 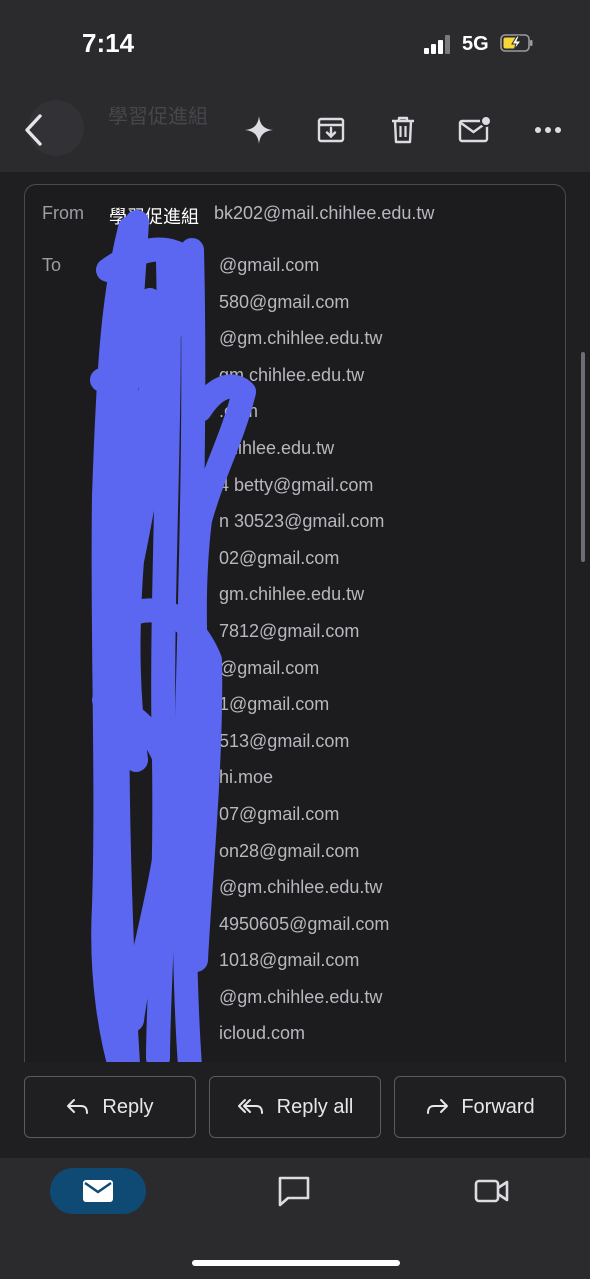 I want to click on reply-all-button: Reply all, so click(x=295, y=1107).